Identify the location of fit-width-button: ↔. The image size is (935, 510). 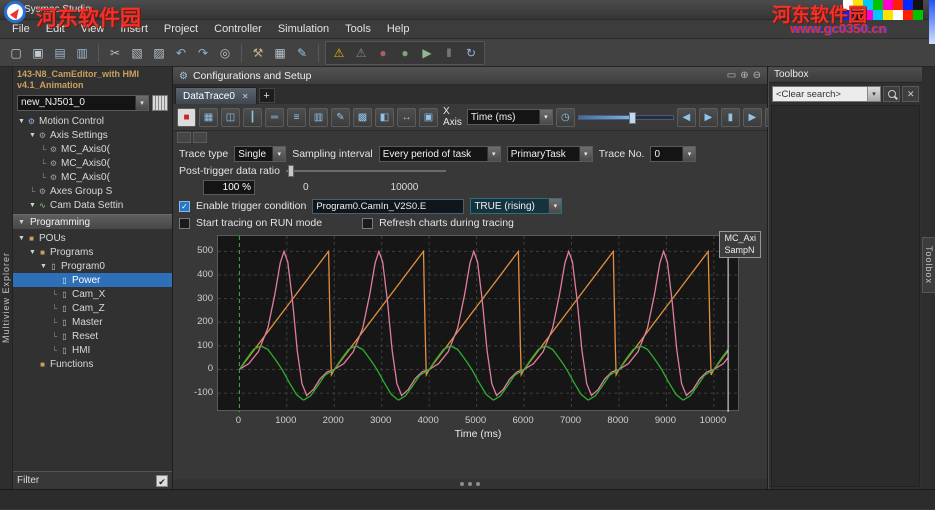
(406, 117).